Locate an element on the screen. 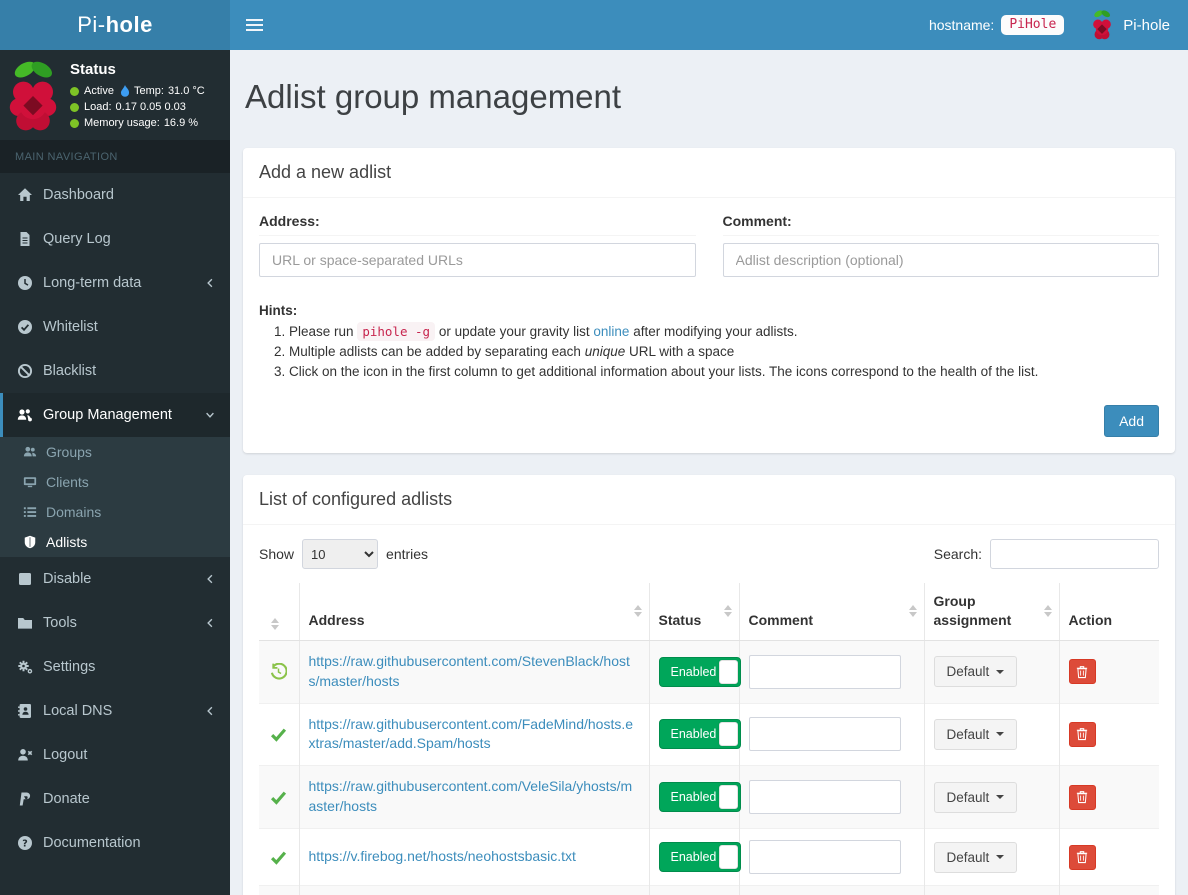 The height and width of the screenshot is (895, 1188). stop-icon is located at coordinates (25, 579).